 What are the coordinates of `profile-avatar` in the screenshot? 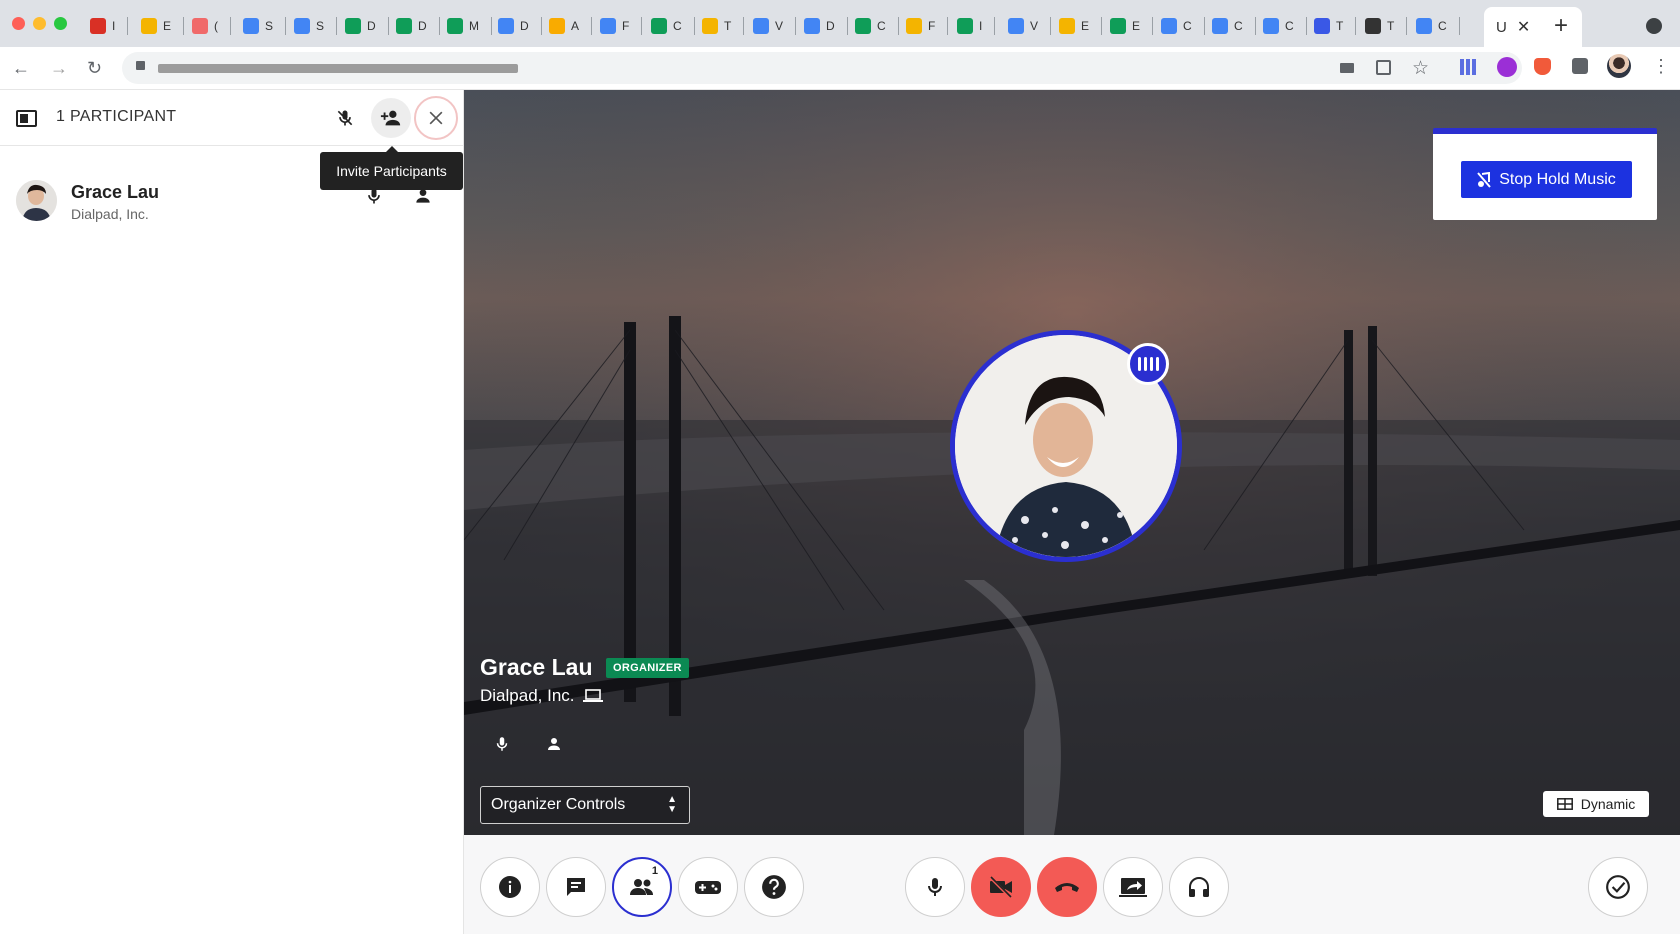 It's located at (1619, 66).